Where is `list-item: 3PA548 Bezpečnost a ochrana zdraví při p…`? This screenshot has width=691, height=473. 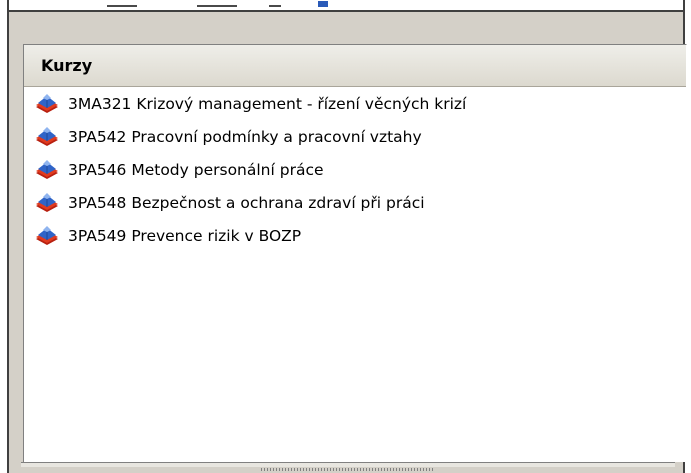
list-item: 3PA548 Bezpečnost a ochrana zdraví při p… is located at coordinates (355, 202).